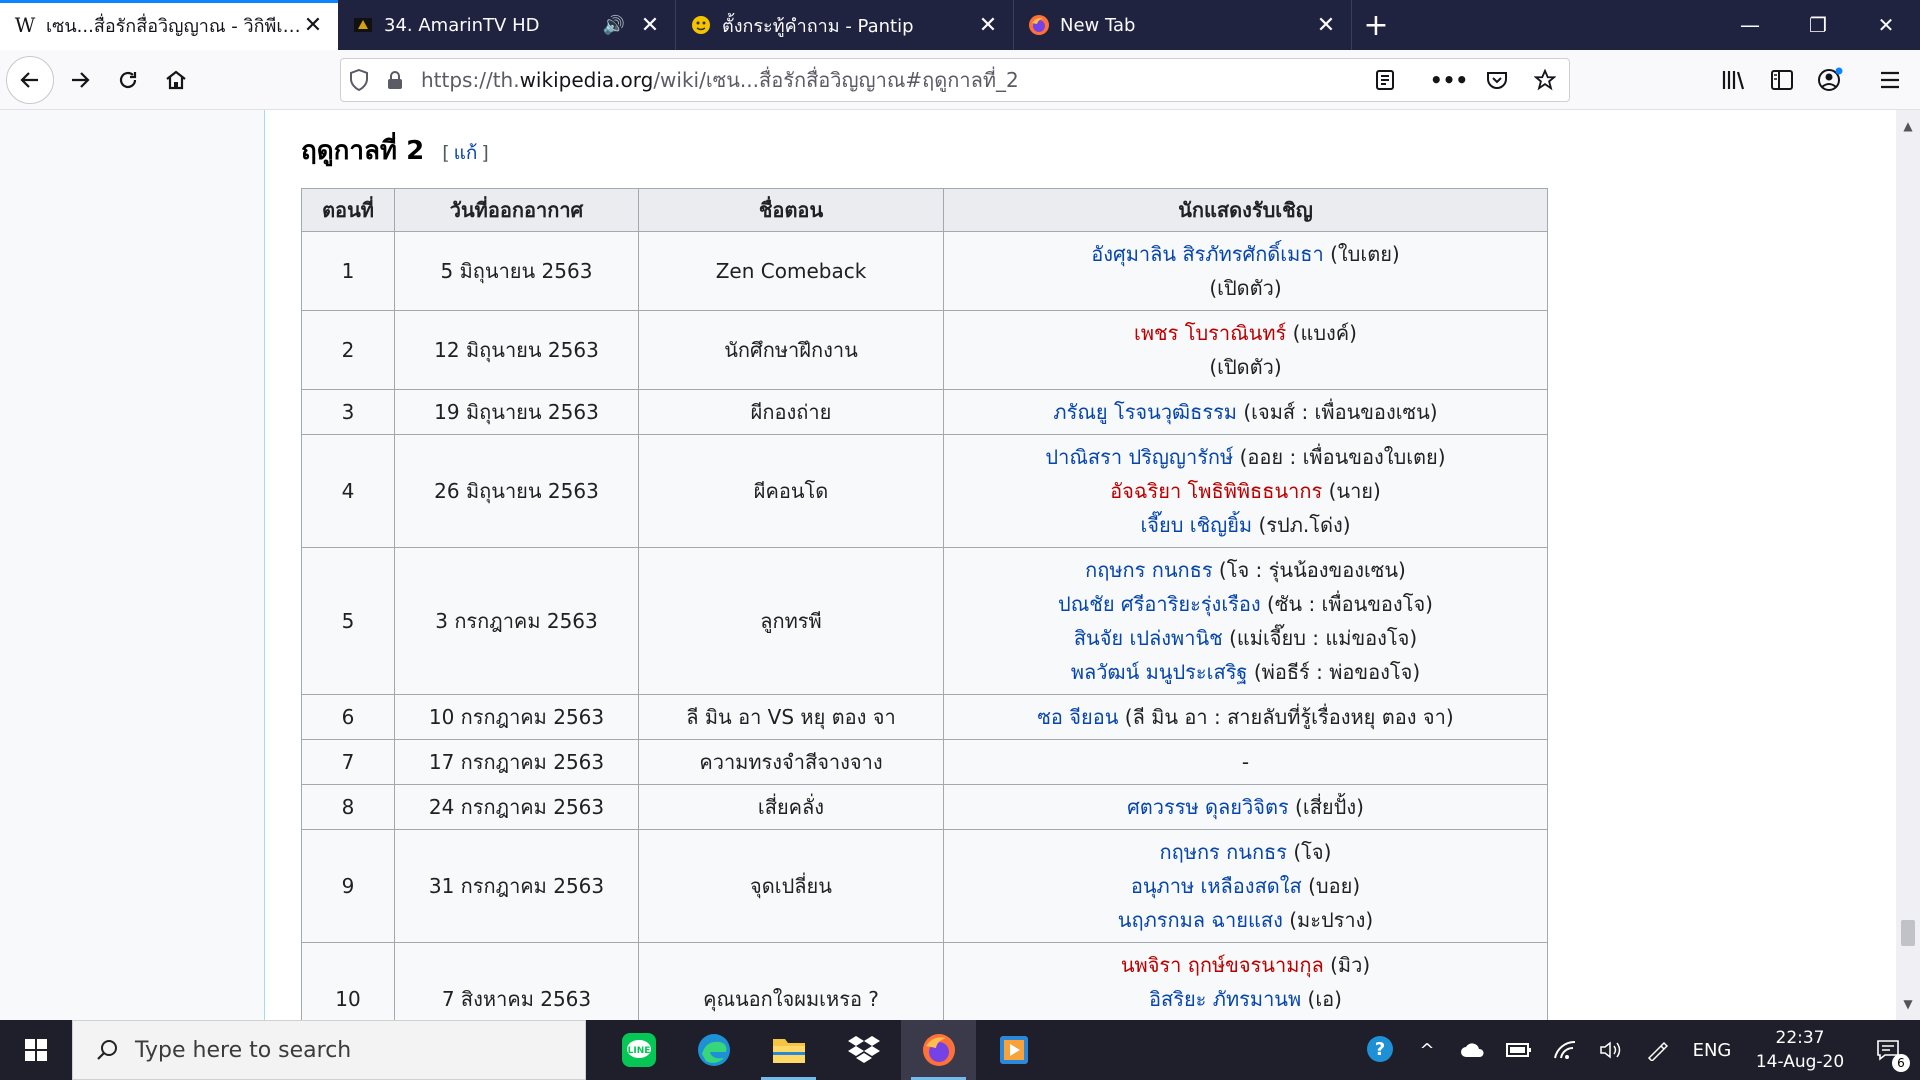 The image size is (1920, 1080). What do you see at coordinates (1196, 525) in the screenshot?
I see `actor-link: เจี๊ยบ เชิญยิ้ม` at bounding box center [1196, 525].